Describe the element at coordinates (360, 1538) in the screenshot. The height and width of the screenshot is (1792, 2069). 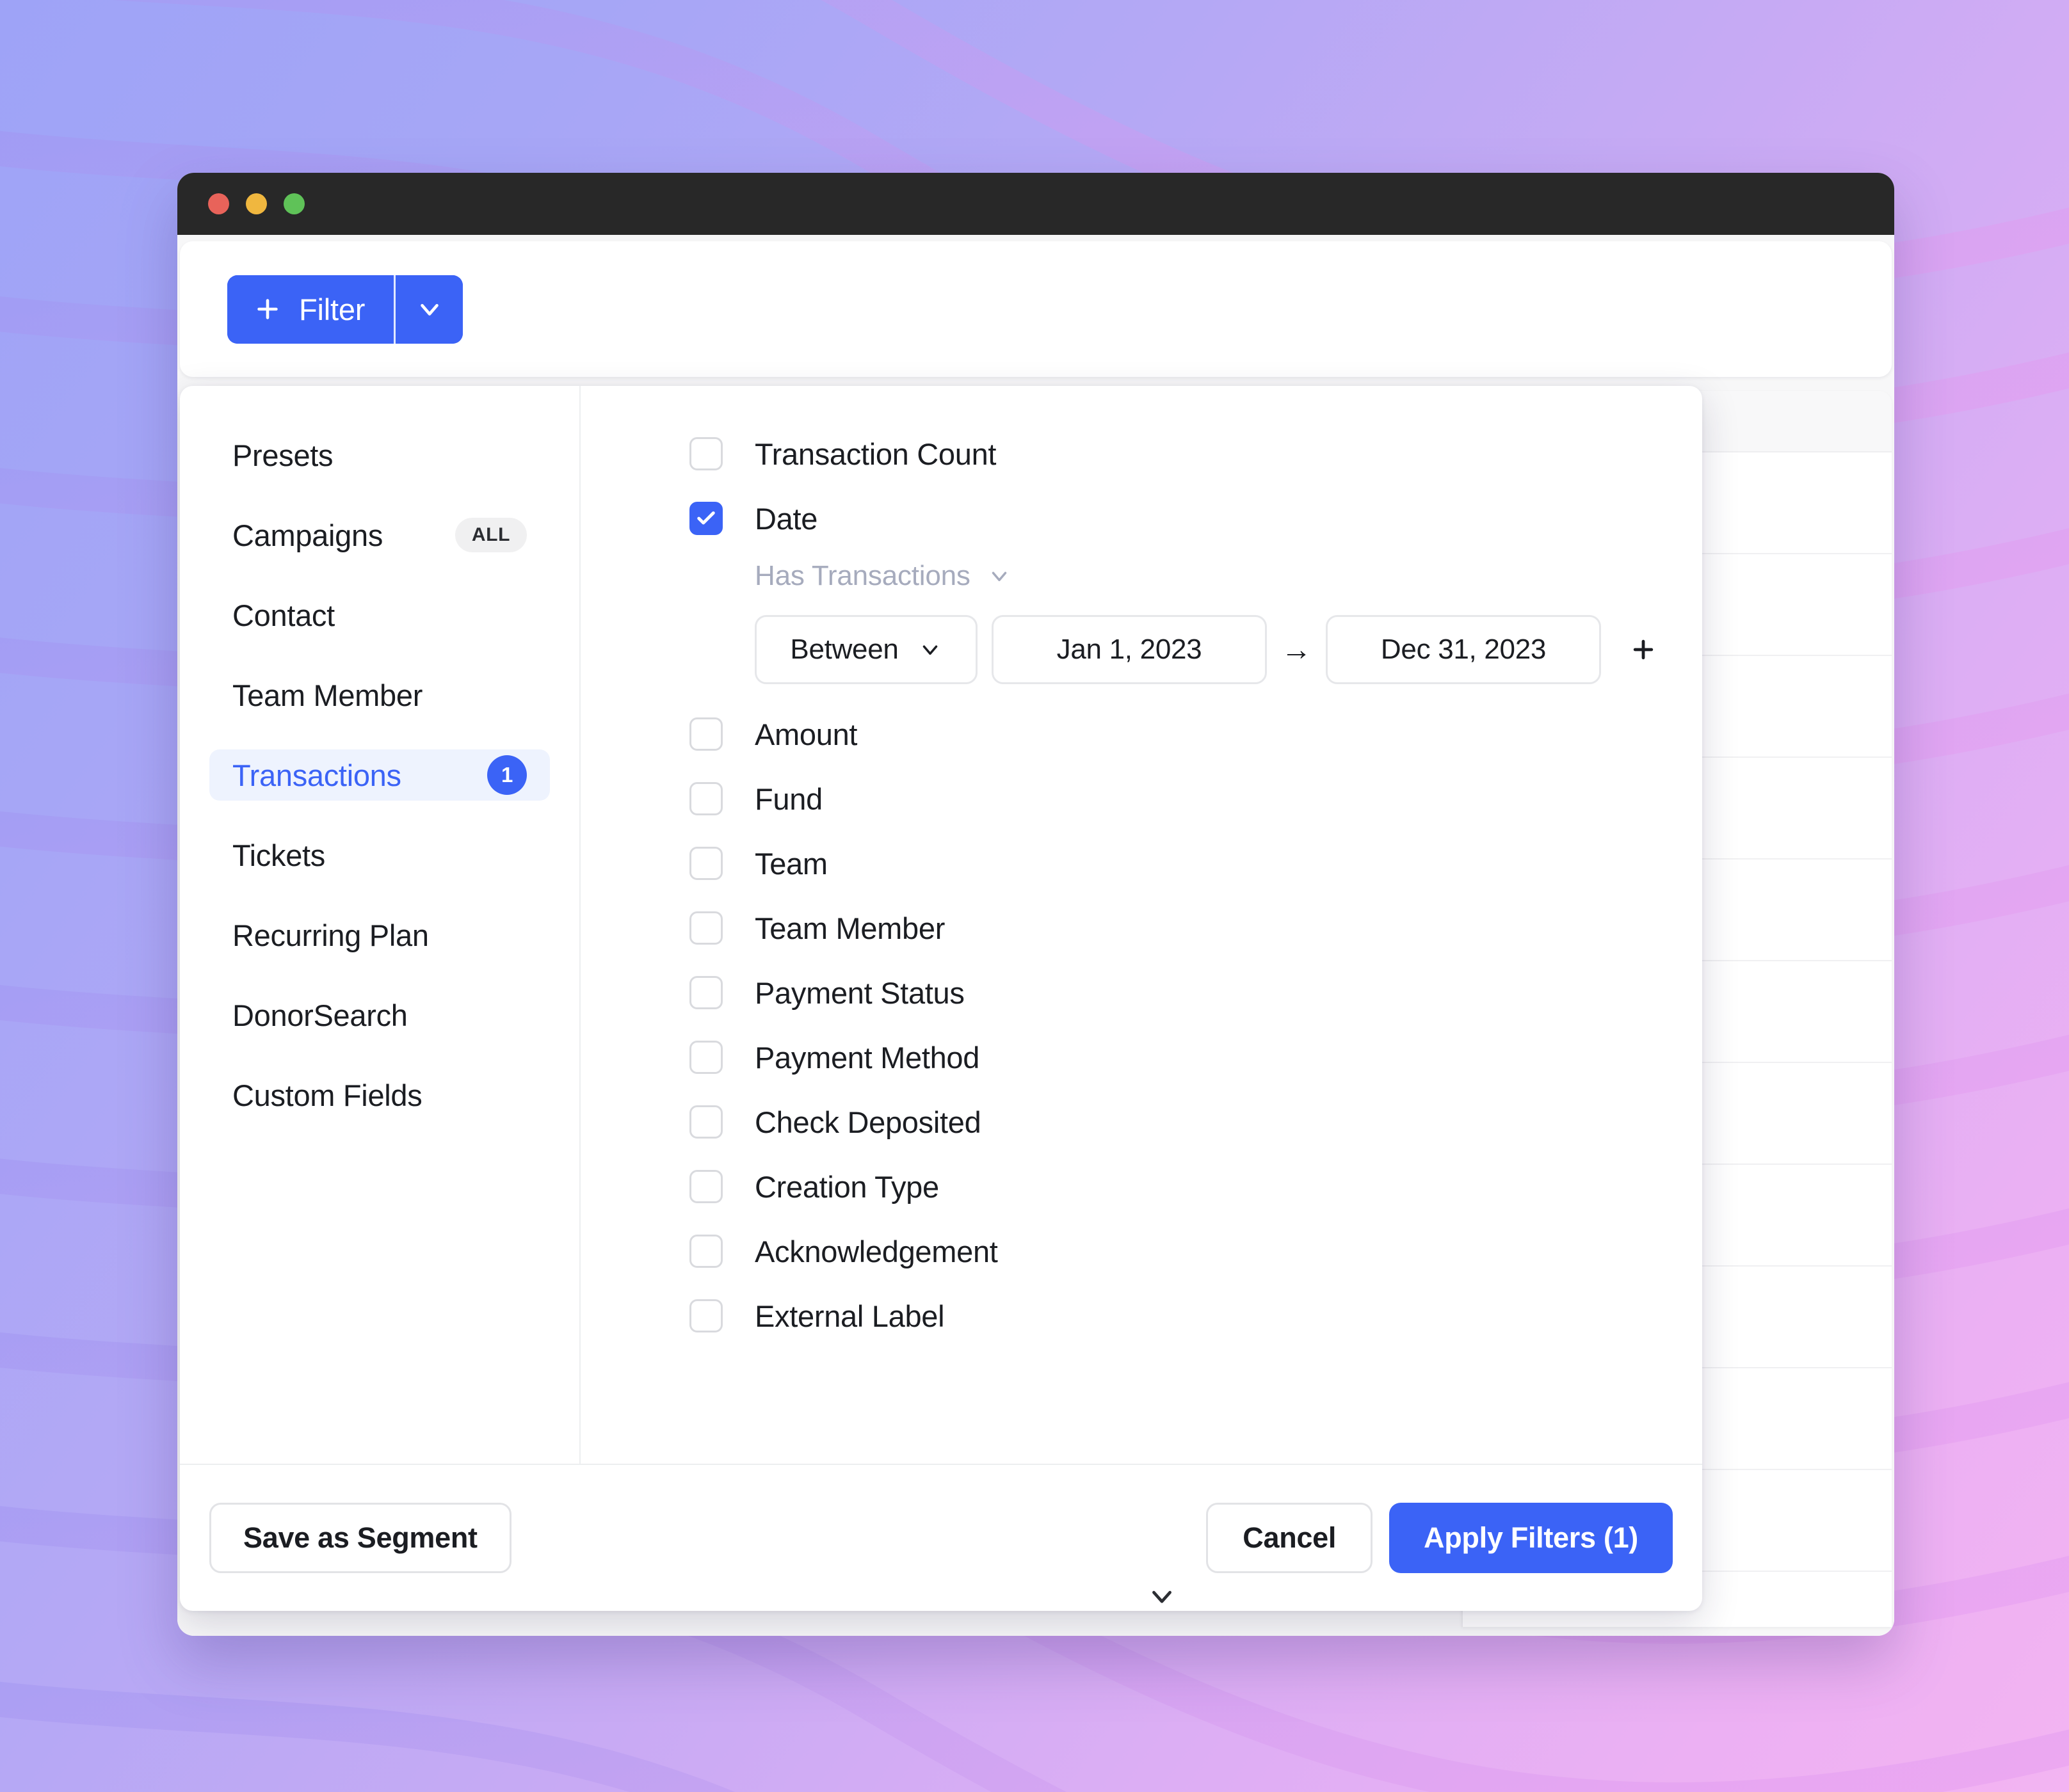
I see `save-as-segment-button: Save as Segment` at that location.